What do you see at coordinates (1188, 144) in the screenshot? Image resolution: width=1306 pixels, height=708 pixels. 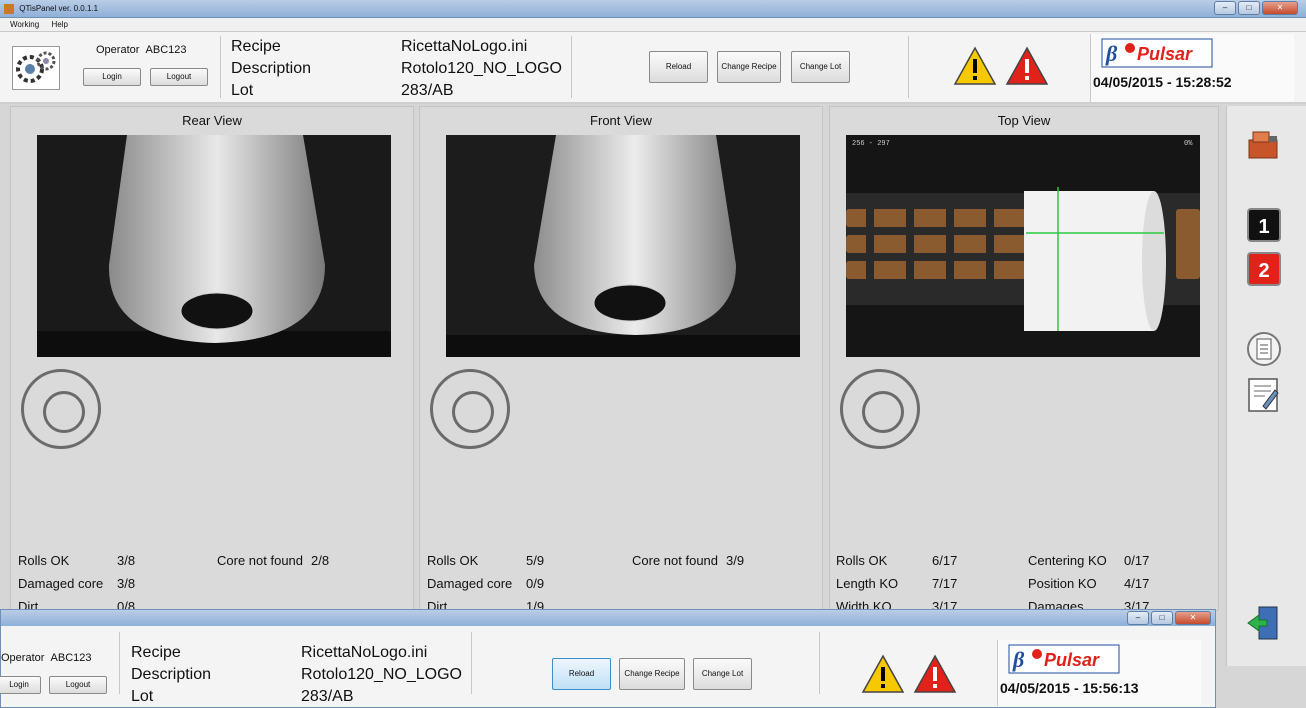 I see `svg-text: 0%` at bounding box center [1188, 144].